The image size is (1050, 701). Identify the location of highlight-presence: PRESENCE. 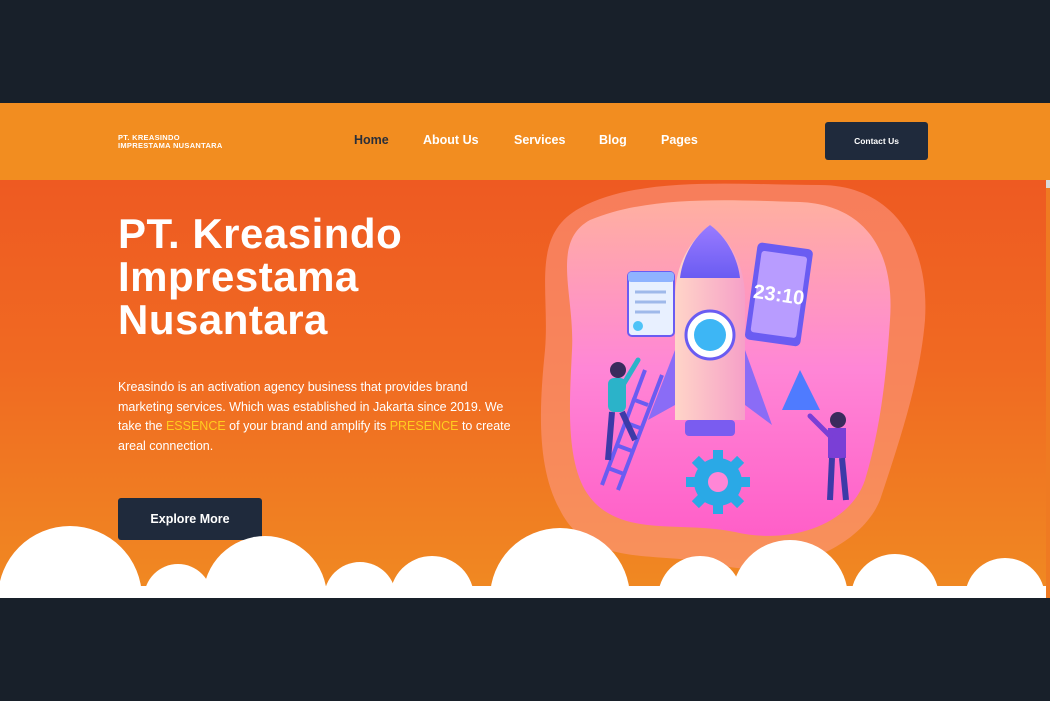
(424, 426).